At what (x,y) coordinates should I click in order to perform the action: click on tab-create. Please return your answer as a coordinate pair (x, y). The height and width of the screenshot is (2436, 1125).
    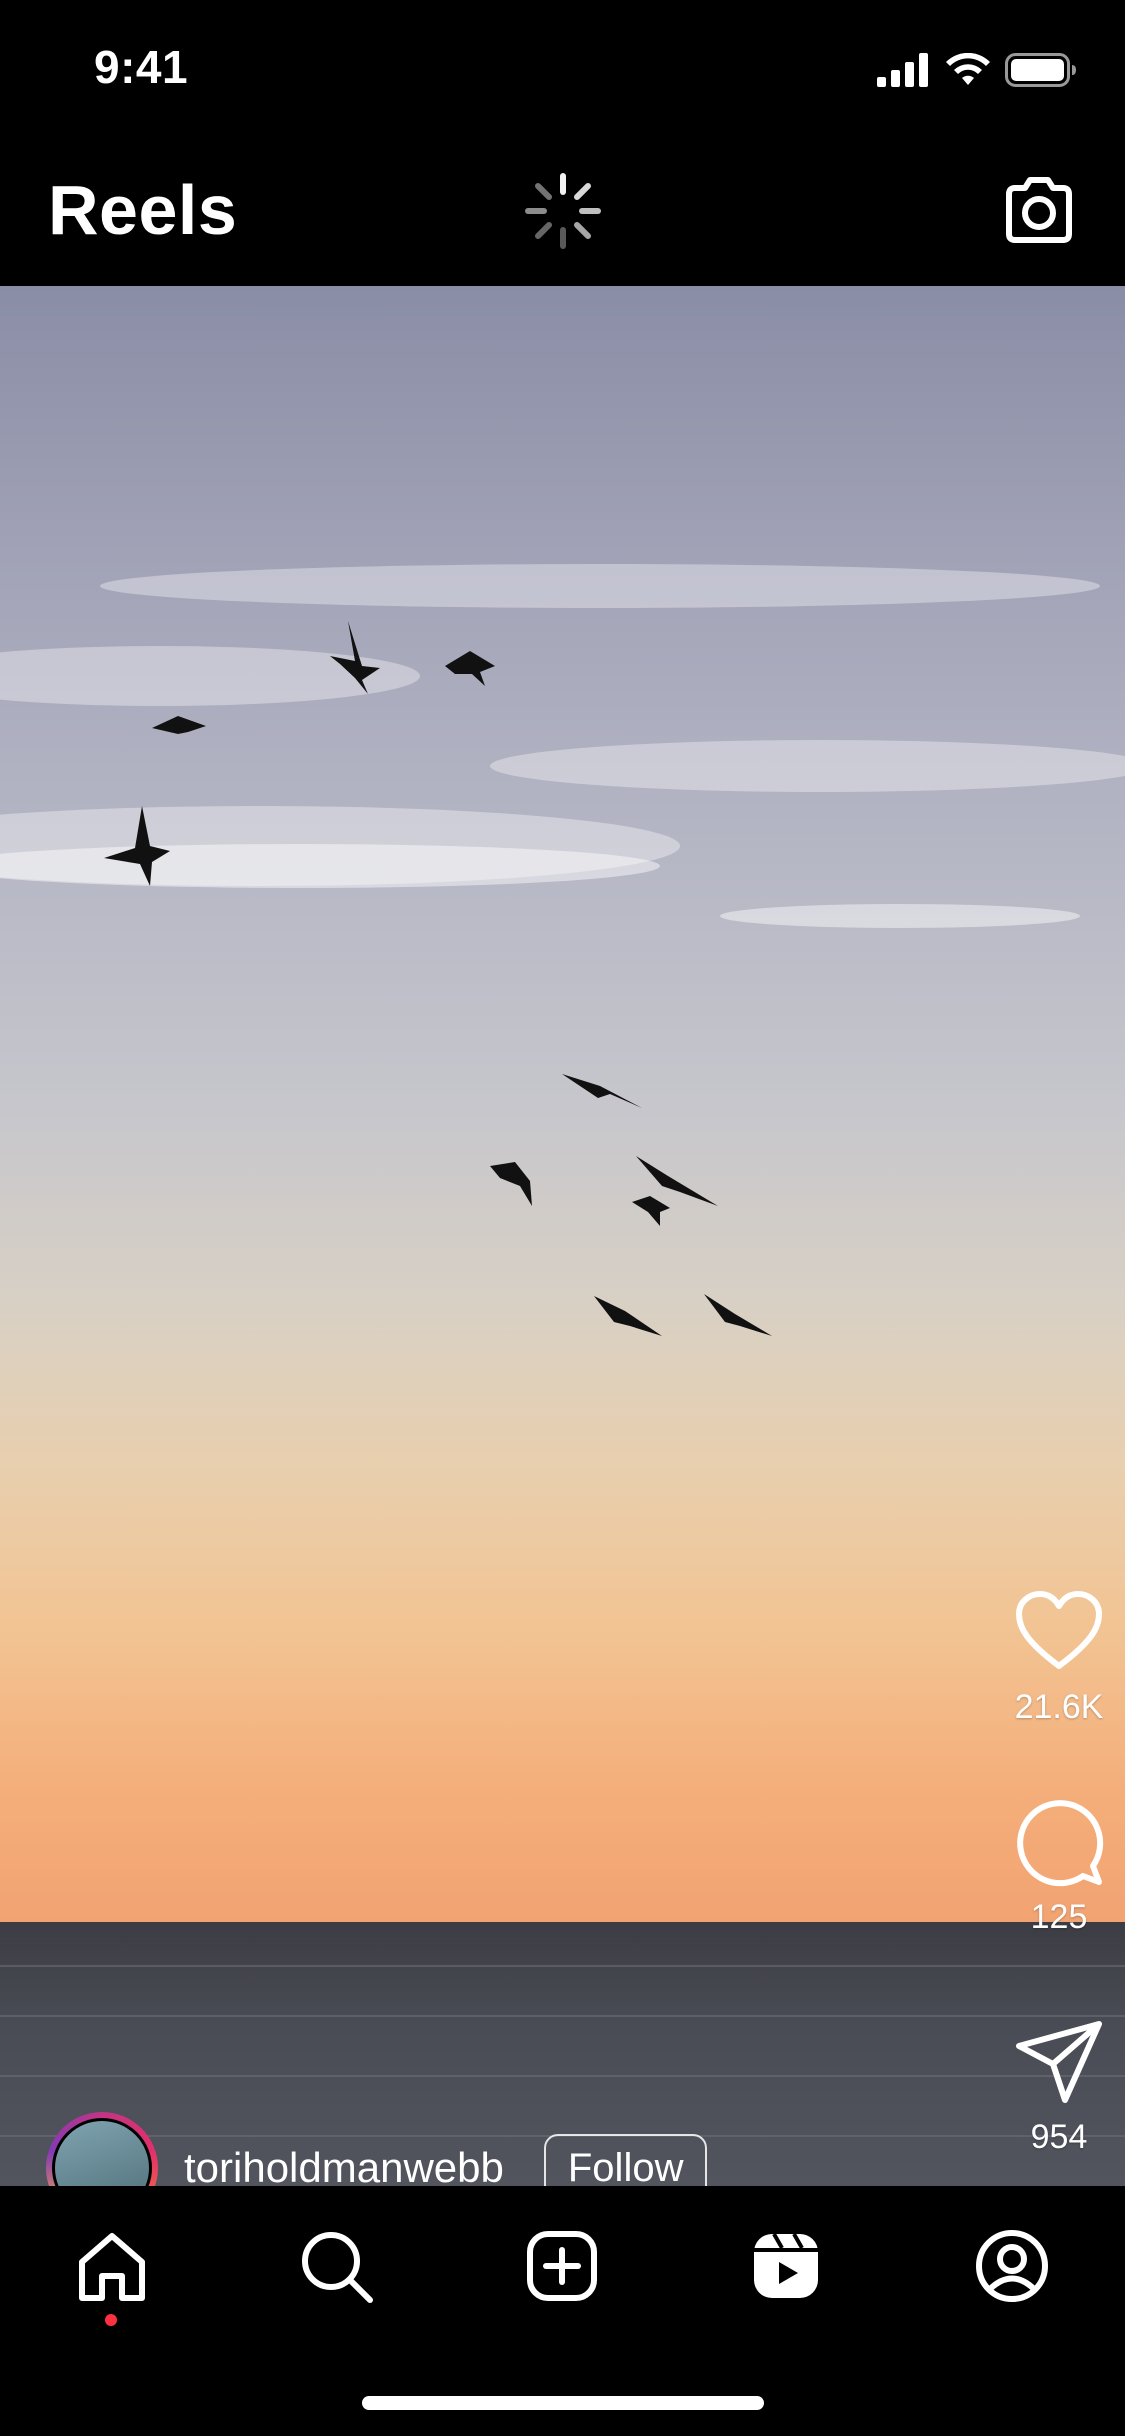
    Looking at the image, I should click on (562, 2266).